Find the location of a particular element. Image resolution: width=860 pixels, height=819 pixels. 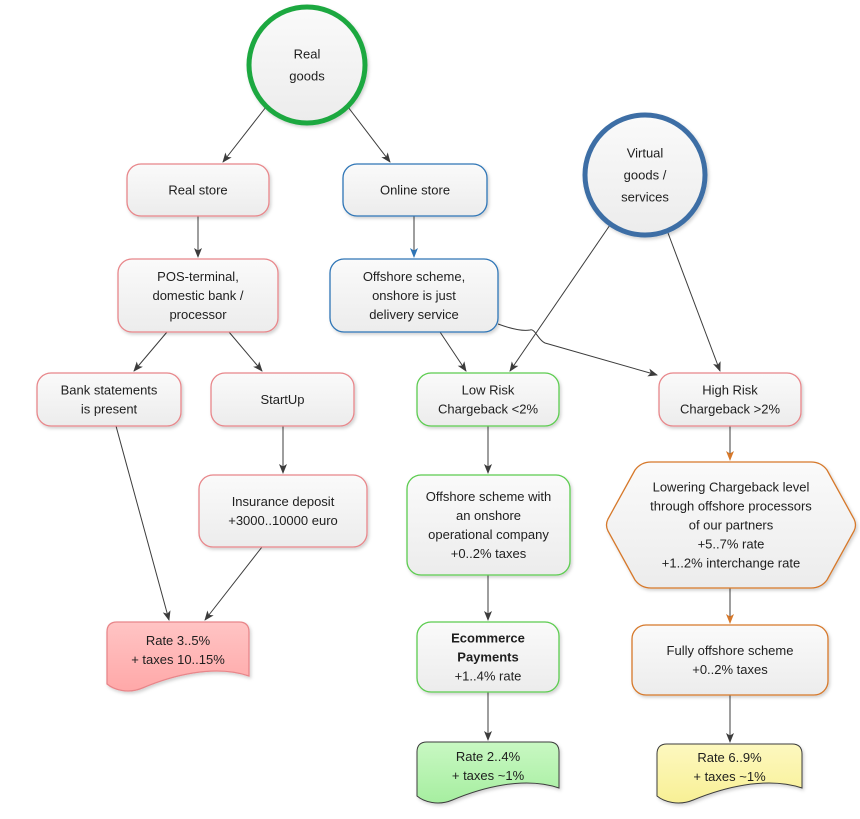

low-risk-label-line: Low Risk is located at coordinates (488, 390).